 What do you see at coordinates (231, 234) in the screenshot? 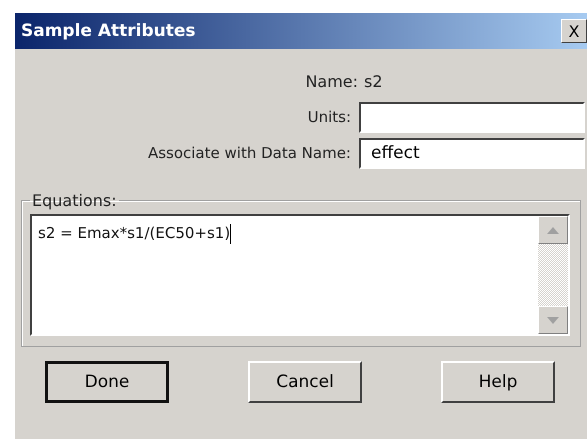
I see `text-cursor` at bounding box center [231, 234].